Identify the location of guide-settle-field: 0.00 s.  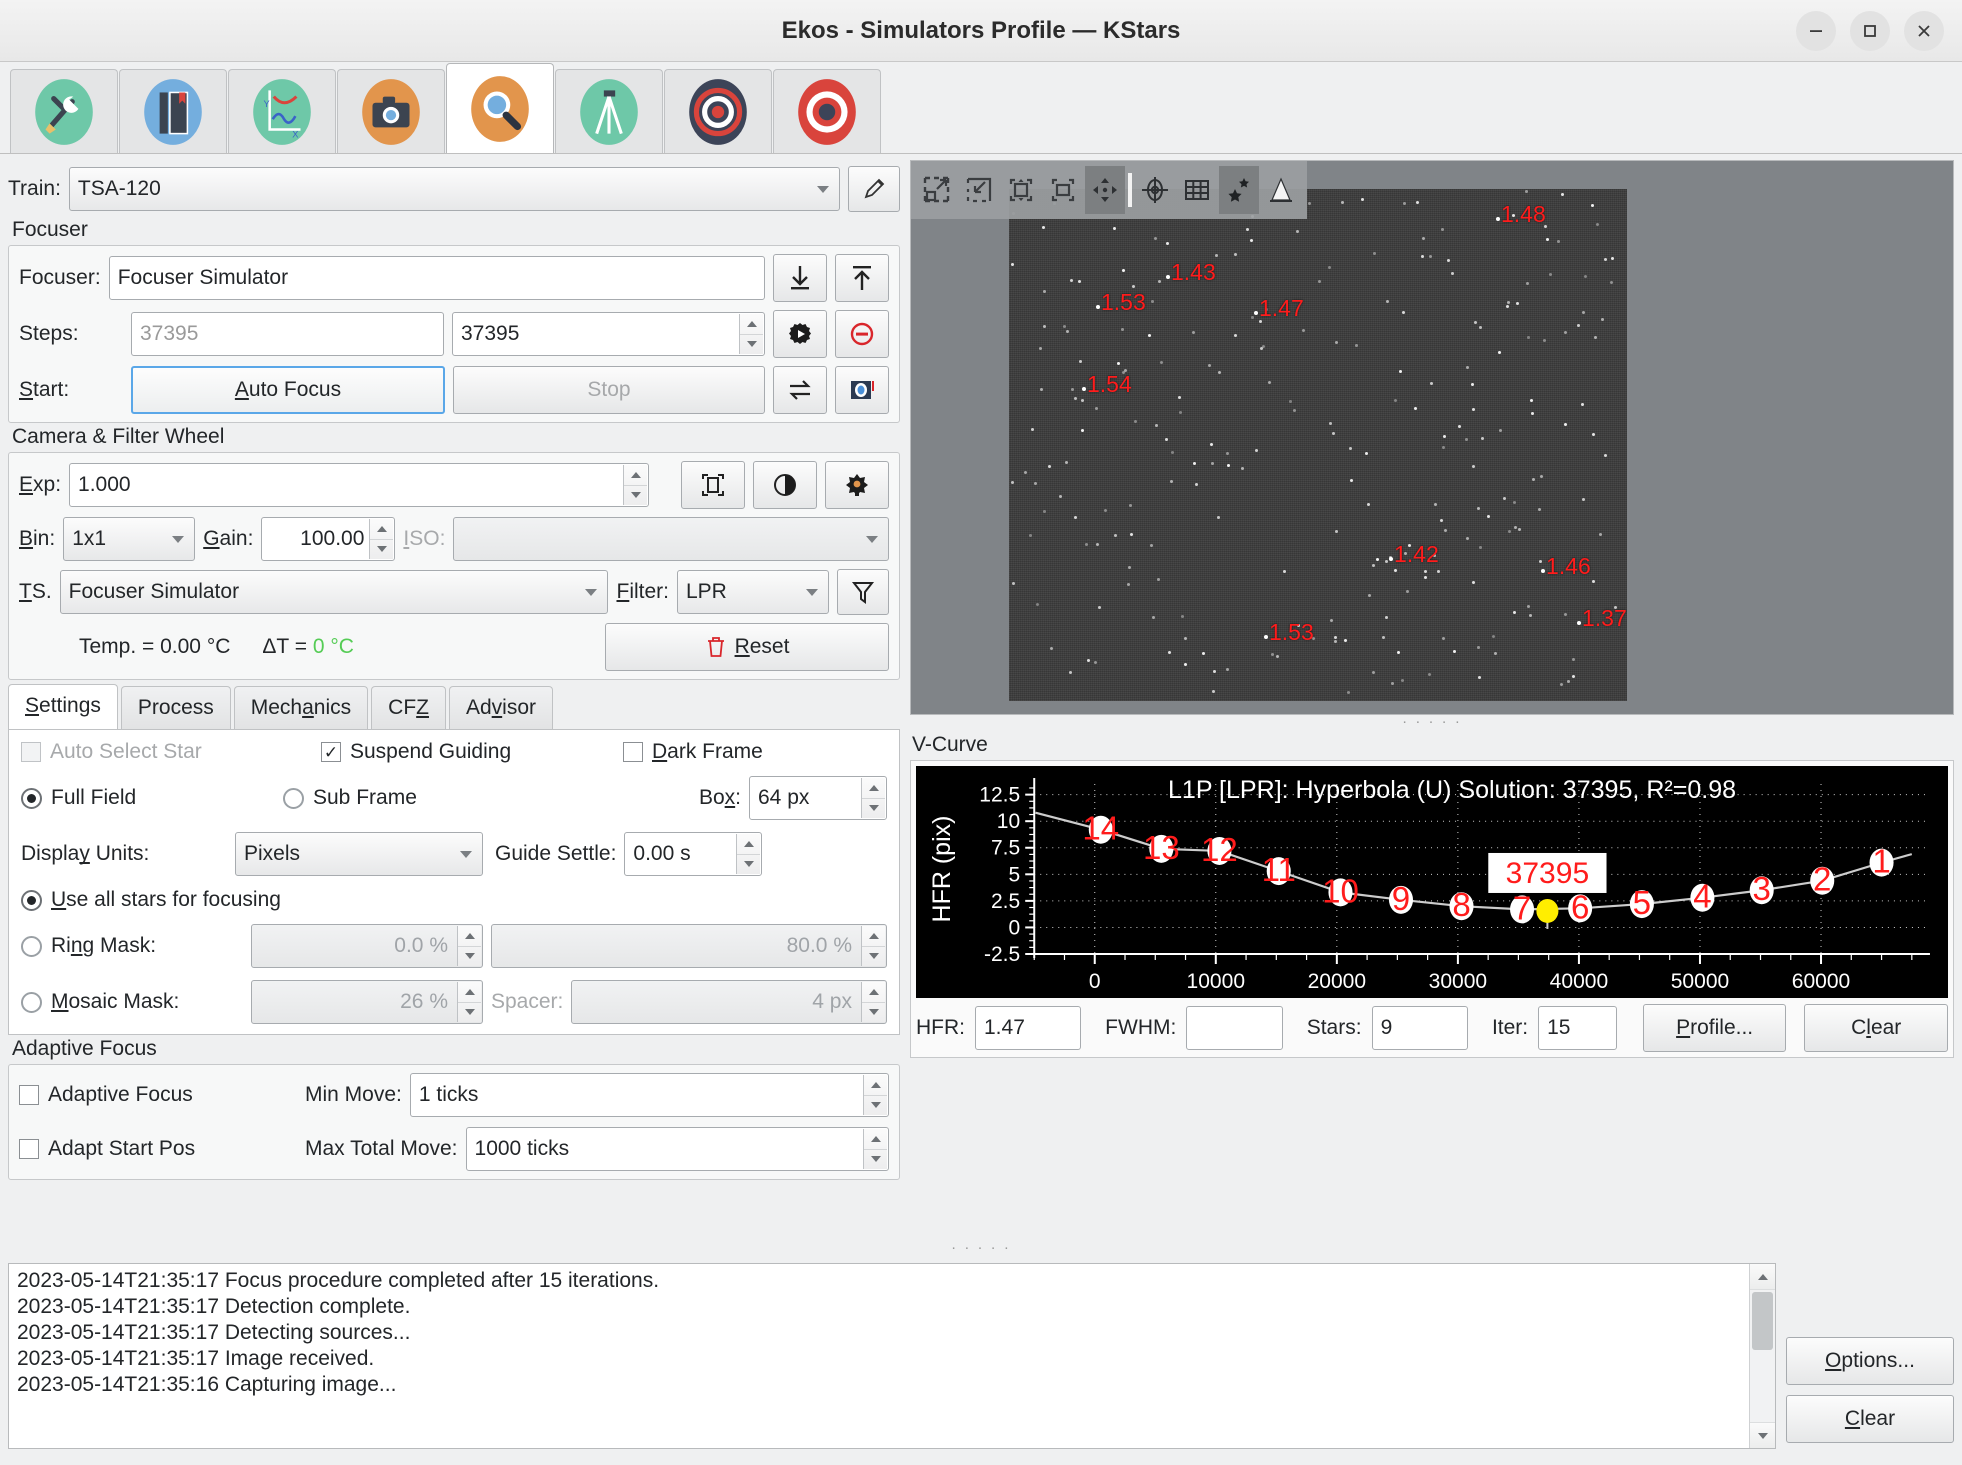
(693, 854).